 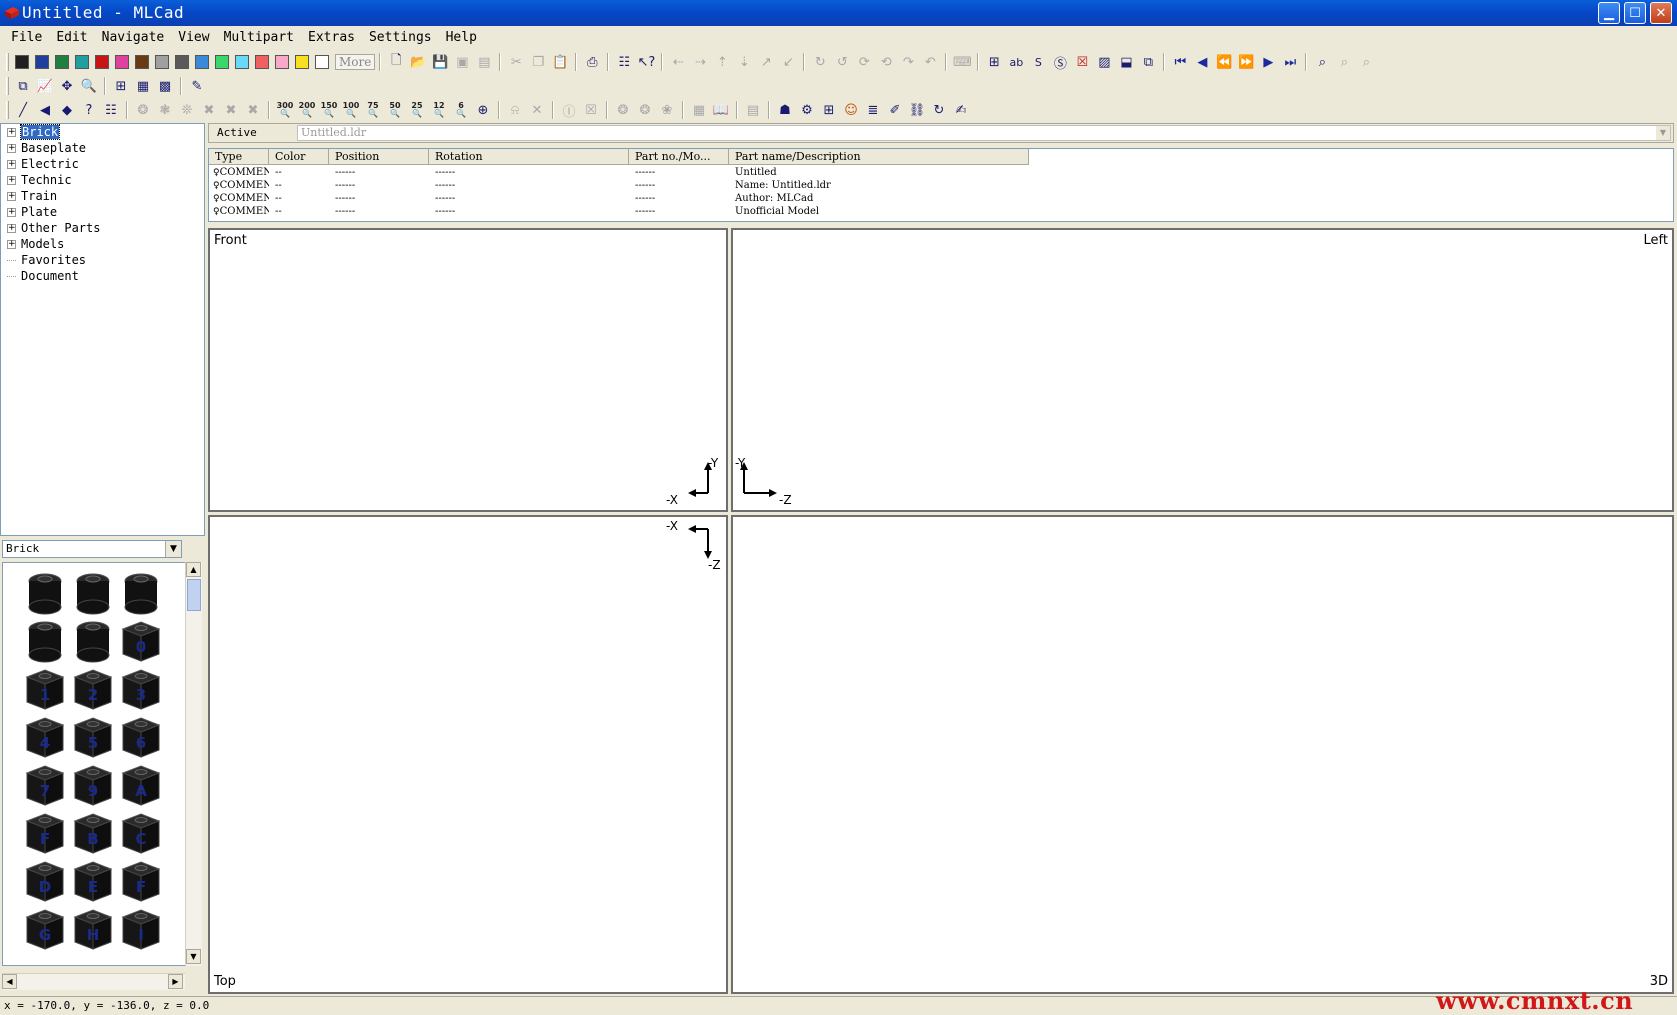 I want to click on zoom-150-button: 150 🔍, so click(x=329, y=110).